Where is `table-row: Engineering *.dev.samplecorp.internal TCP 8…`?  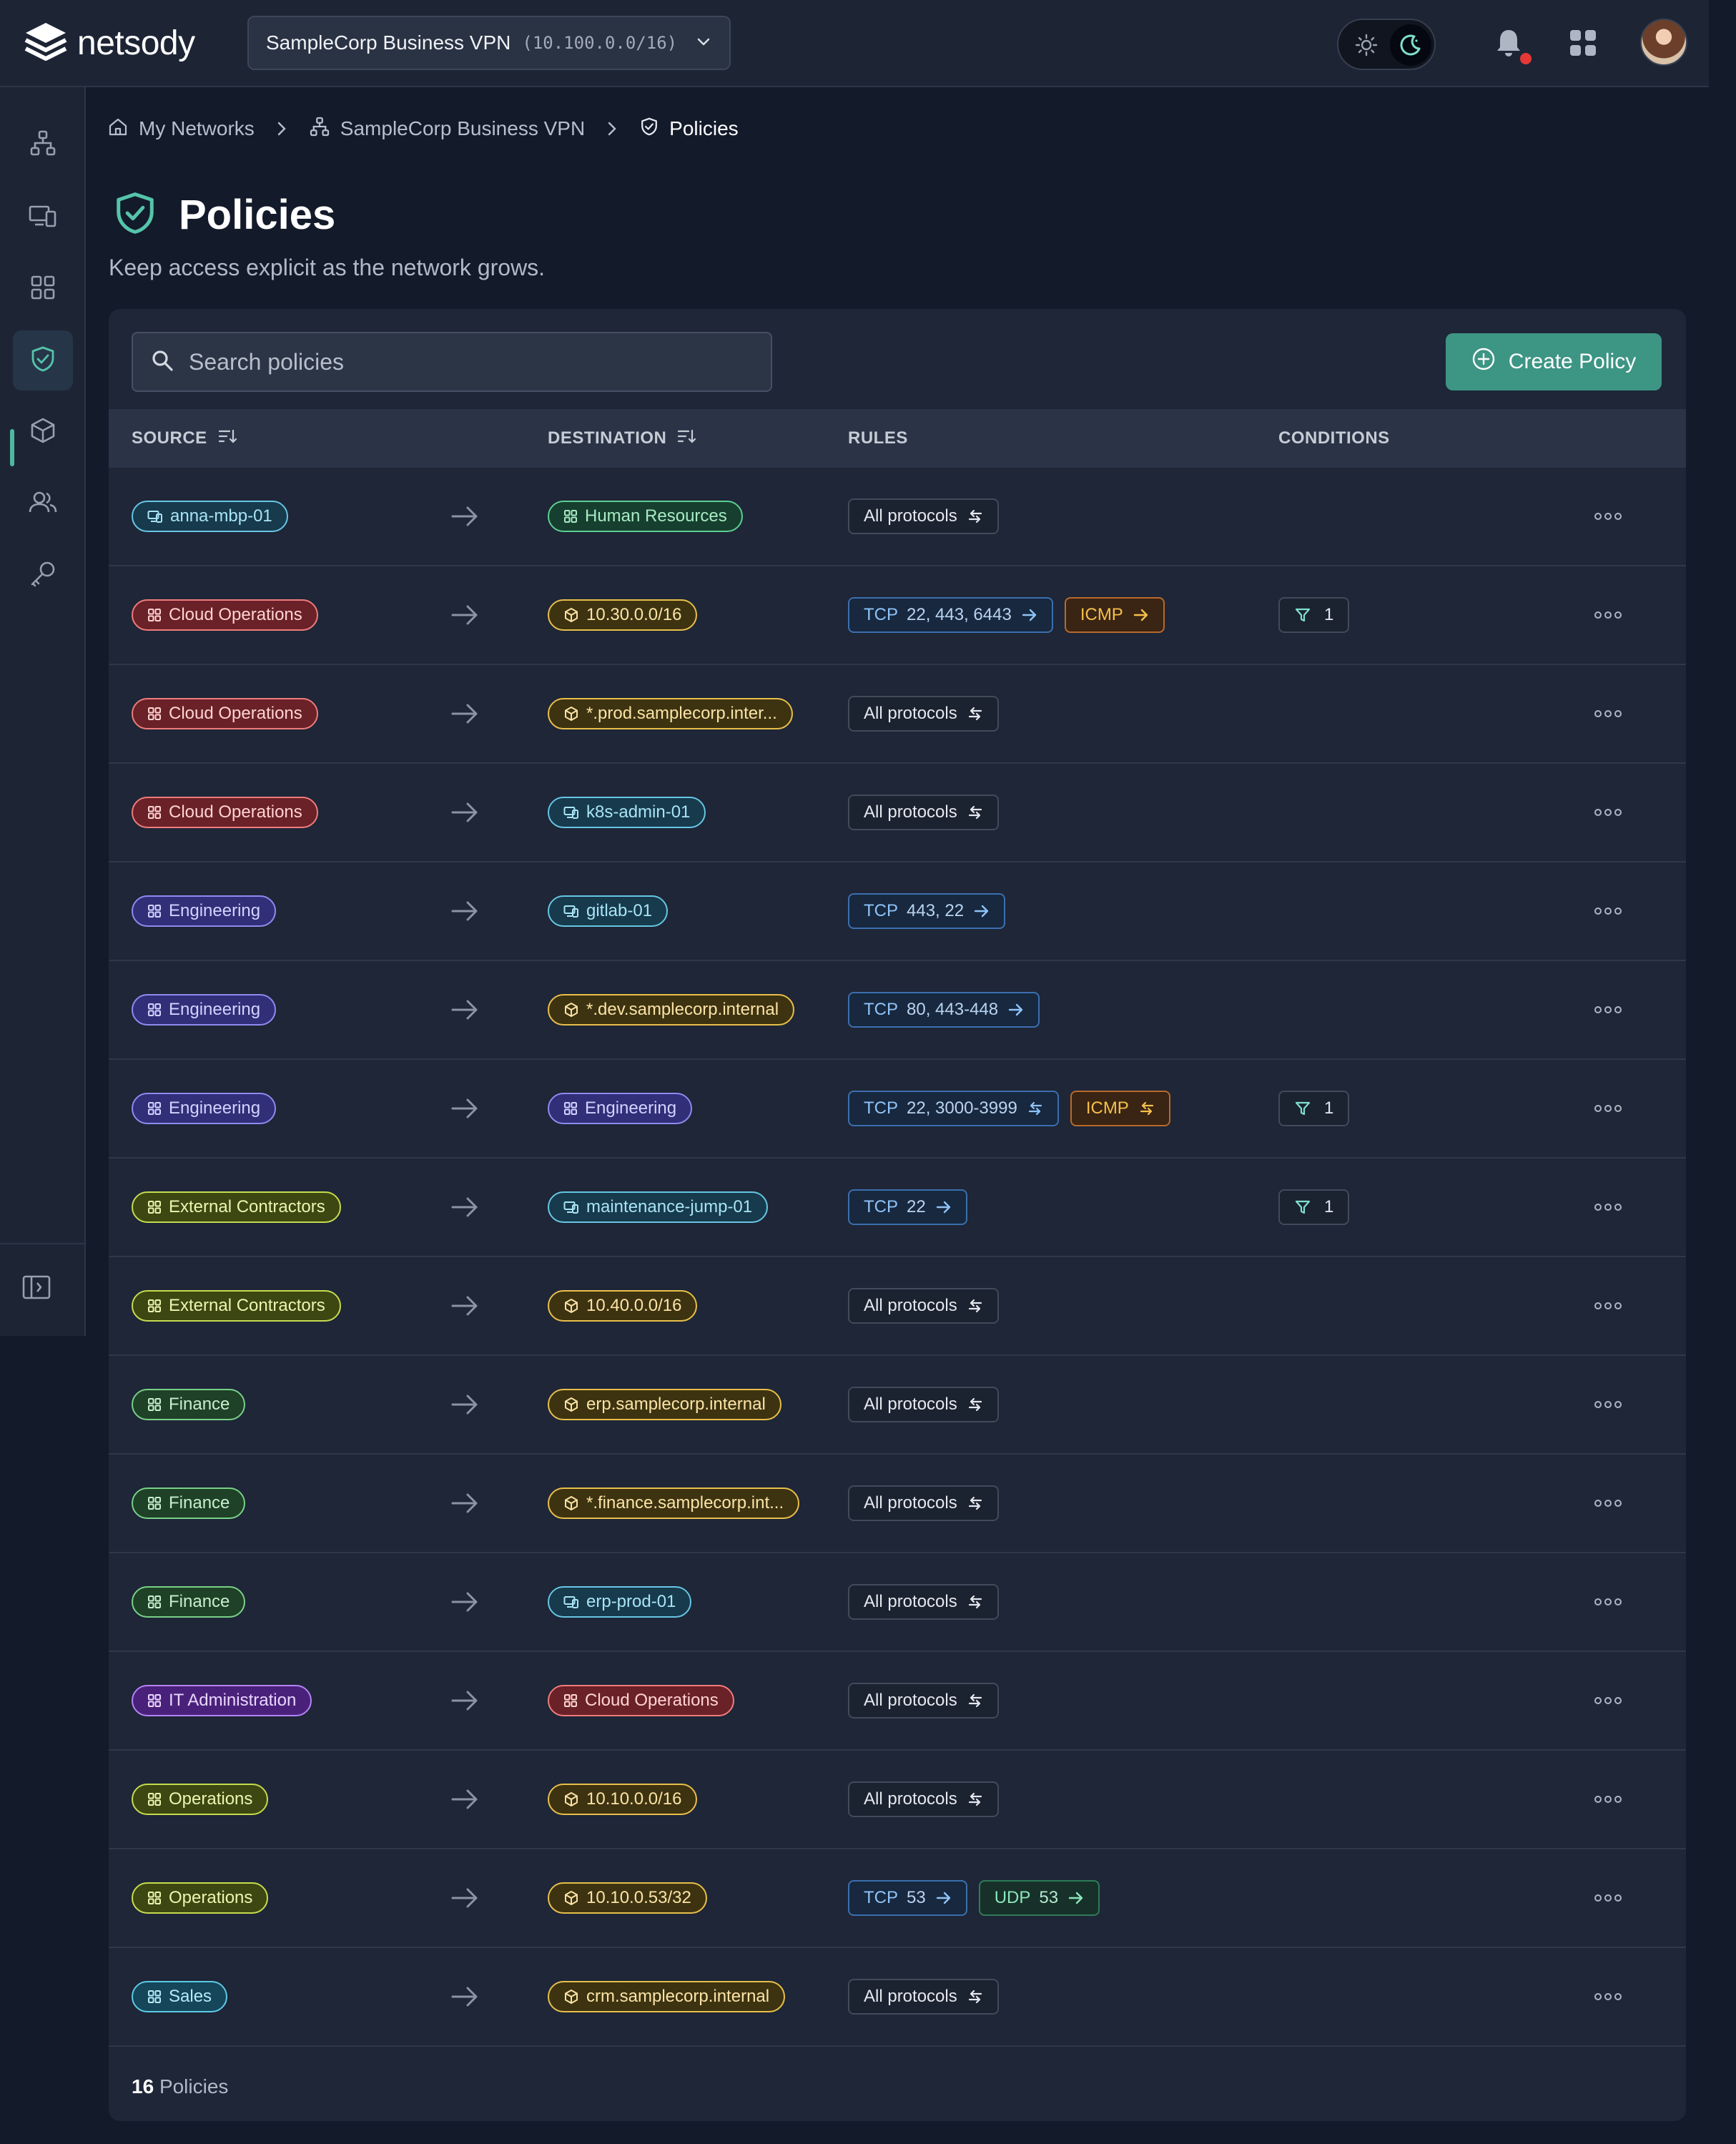 table-row: Engineering *.dev.samplecorp.internal TCP 8… is located at coordinates (897, 1010).